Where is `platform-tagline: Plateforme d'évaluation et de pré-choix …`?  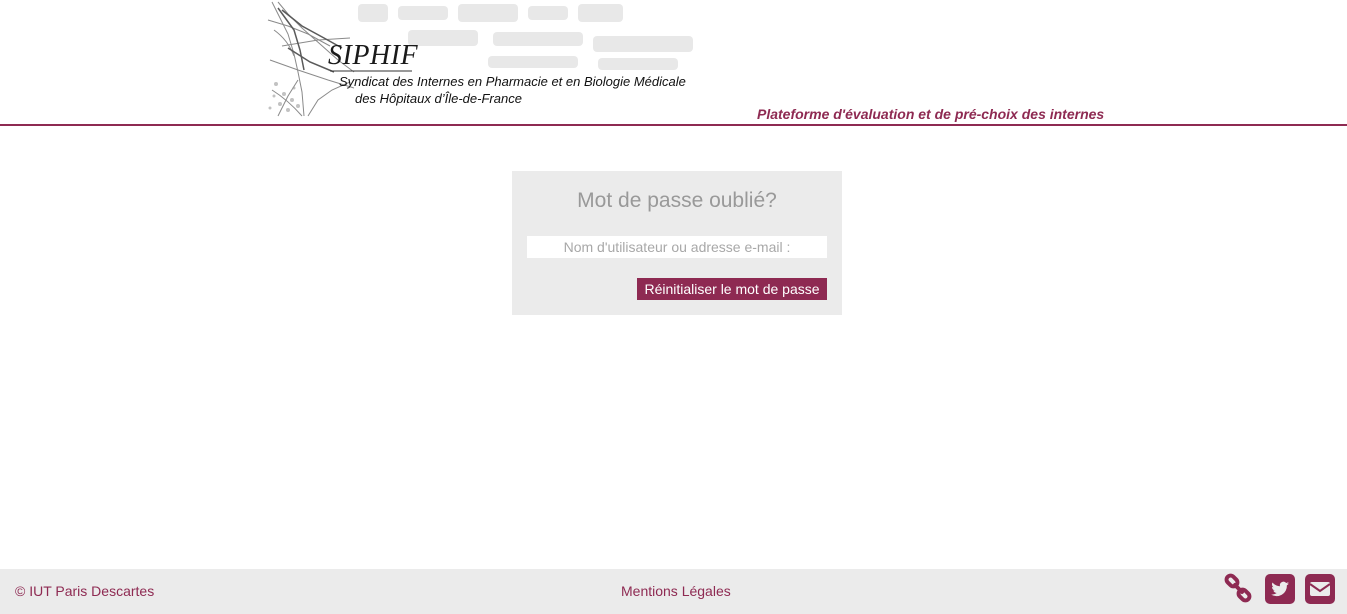 platform-tagline: Plateforme d'évaluation et de pré-choix … is located at coordinates (931, 114).